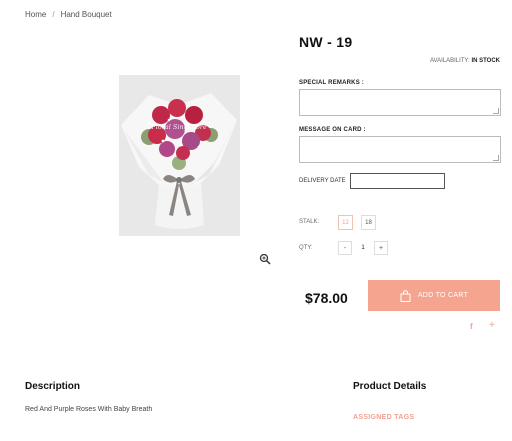 This screenshot has height=441, width=512. I want to click on stalk-option-12: 12, so click(345, 222).